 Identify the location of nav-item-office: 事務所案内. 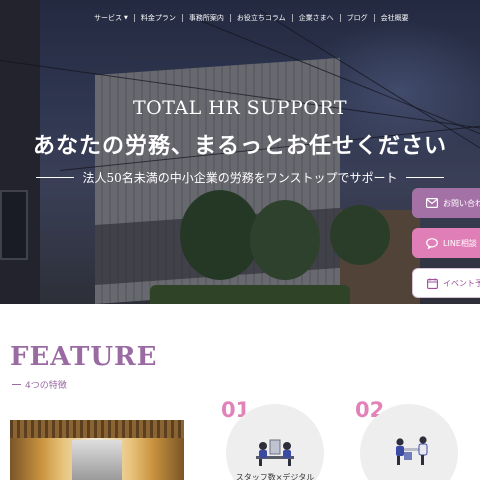
(206, 18).